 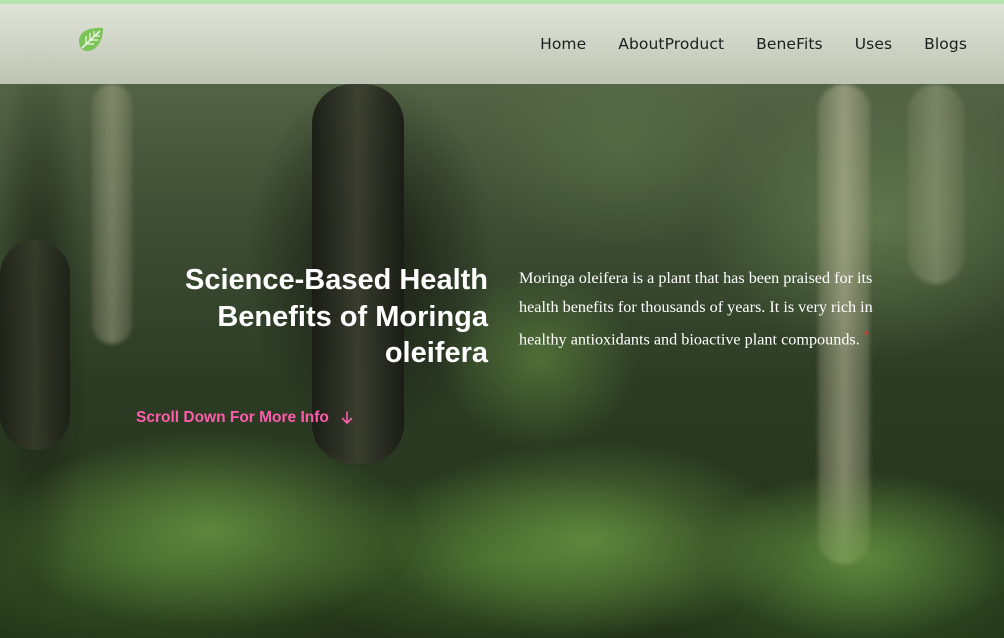 What do you see at coordinates (671, 44) in the screenshot?
I see `nav-link-about-product: AboutProduct` at bounding box center [671, 44].